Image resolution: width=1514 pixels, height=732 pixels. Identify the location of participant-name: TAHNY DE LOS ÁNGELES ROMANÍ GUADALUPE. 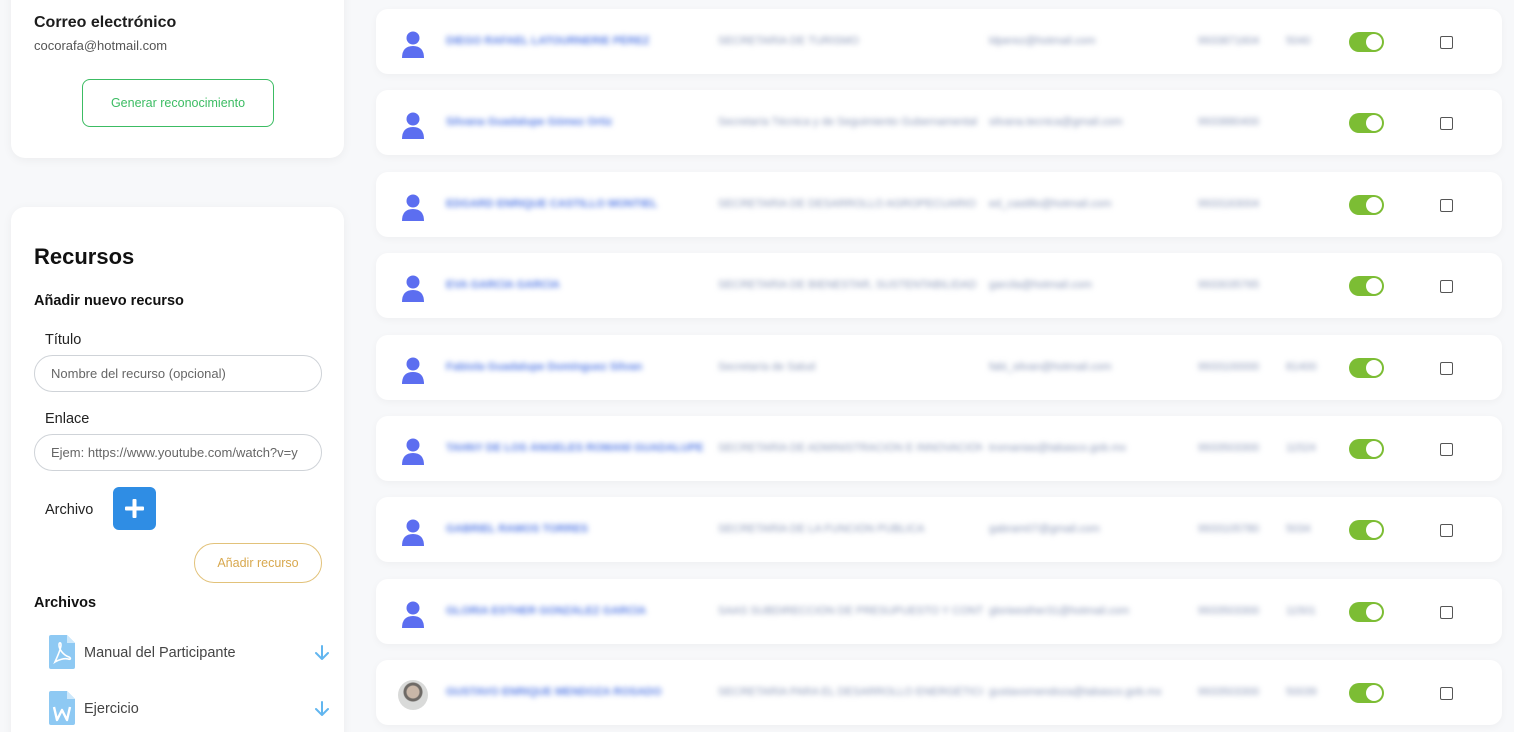
(575, 448).